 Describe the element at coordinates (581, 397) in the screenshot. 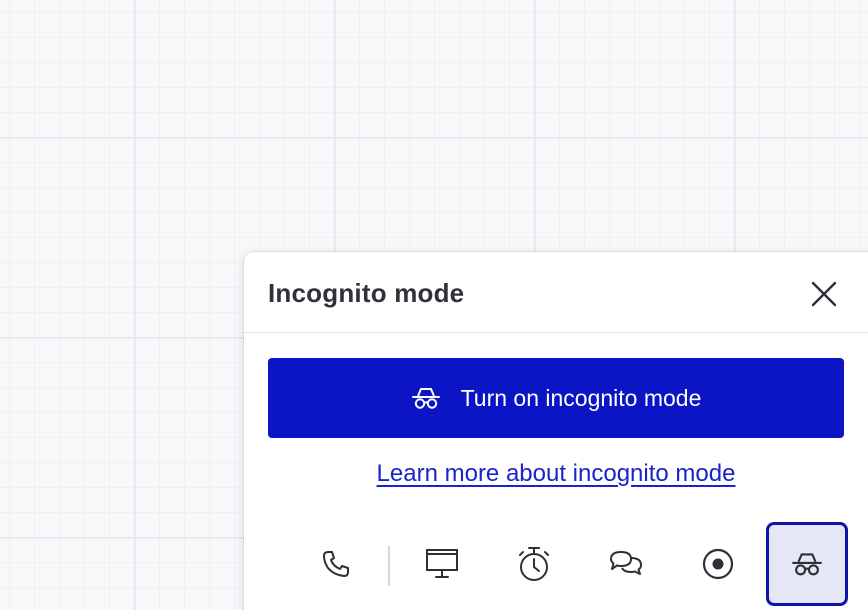

I see `turn-on-incognito-label: Turn on incognito mode` at that location.